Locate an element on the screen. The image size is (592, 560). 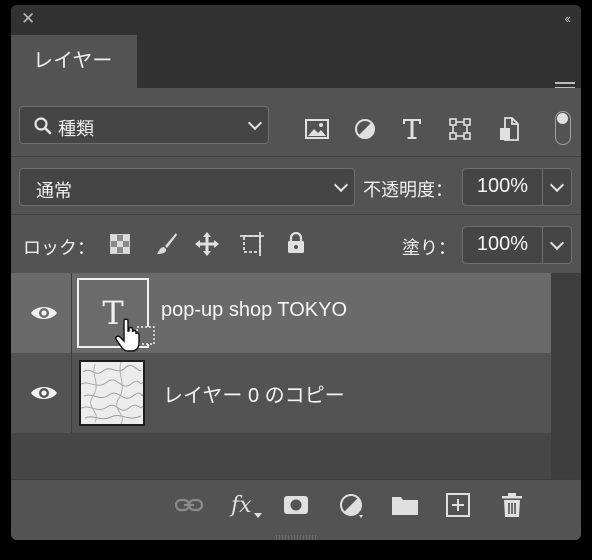
layer-thumbnail is located at coordinates (112, 393).